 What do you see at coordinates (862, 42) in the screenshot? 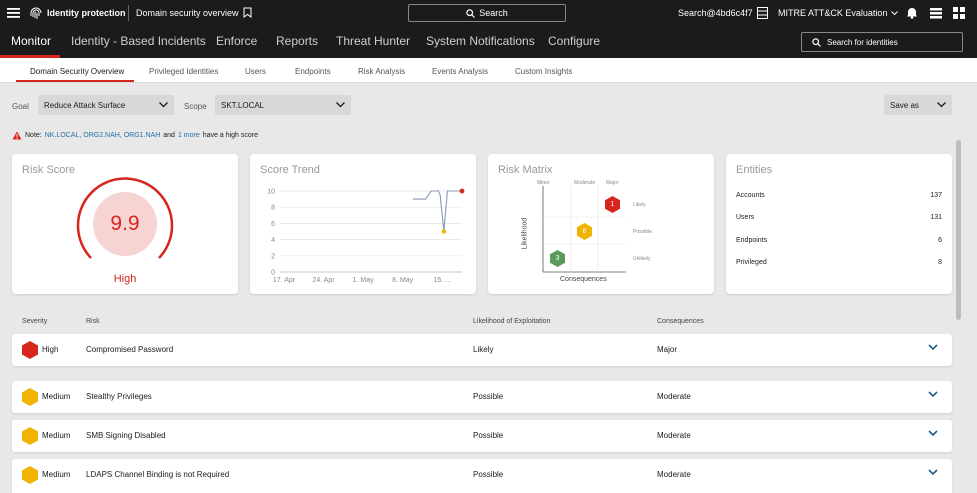
I see `identity-search-placeholder: Search for identities` at bounding box center [862, 42].